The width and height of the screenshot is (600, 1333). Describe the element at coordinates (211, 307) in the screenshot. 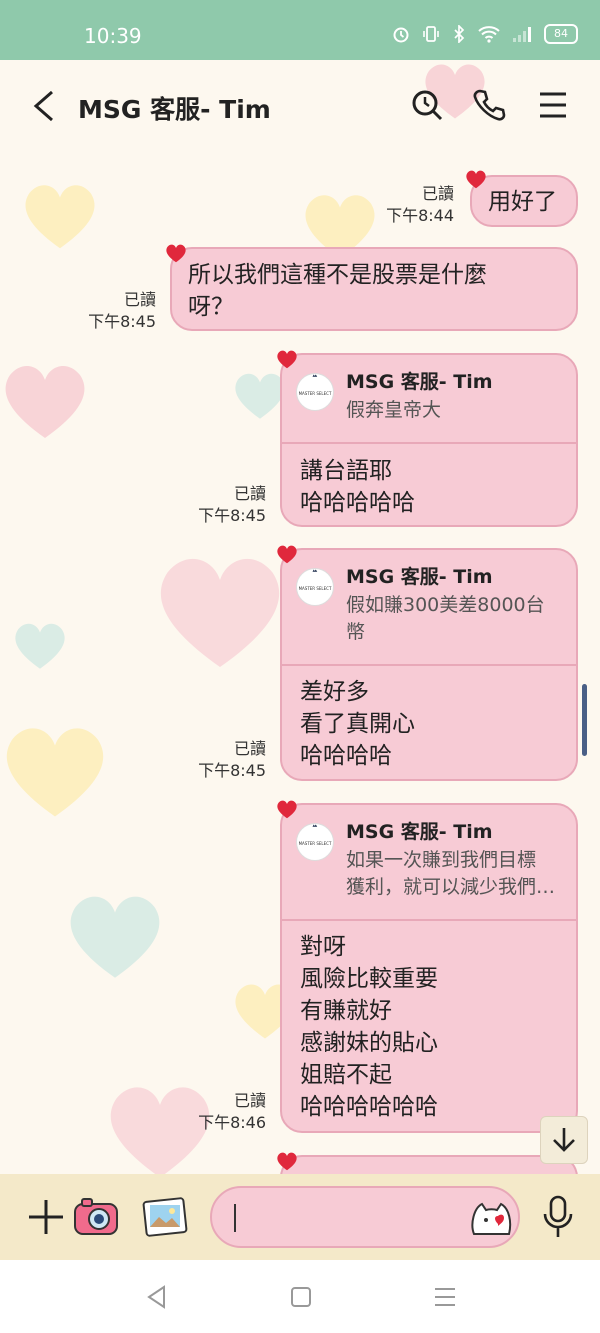

I see `message-text: 呀？` at that location.